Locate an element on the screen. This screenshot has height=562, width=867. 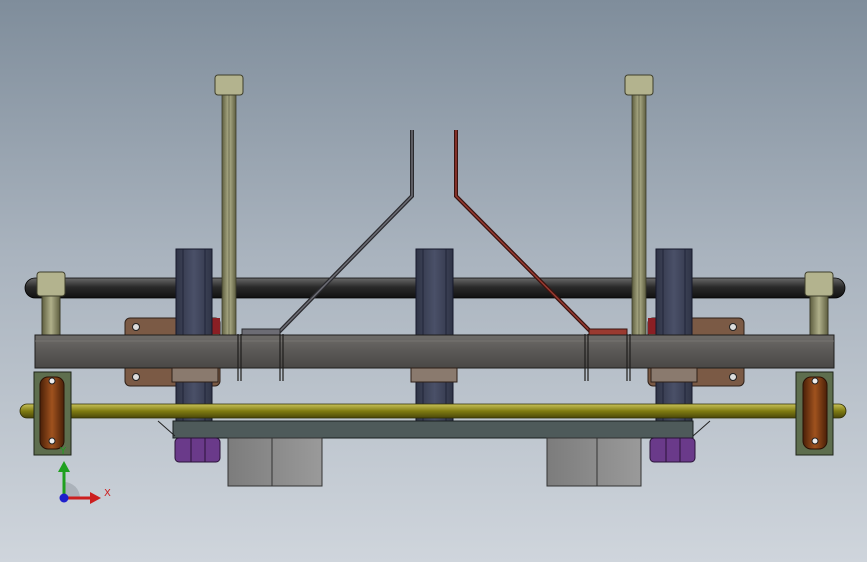
roller-left is located at coordinates (197, 450).